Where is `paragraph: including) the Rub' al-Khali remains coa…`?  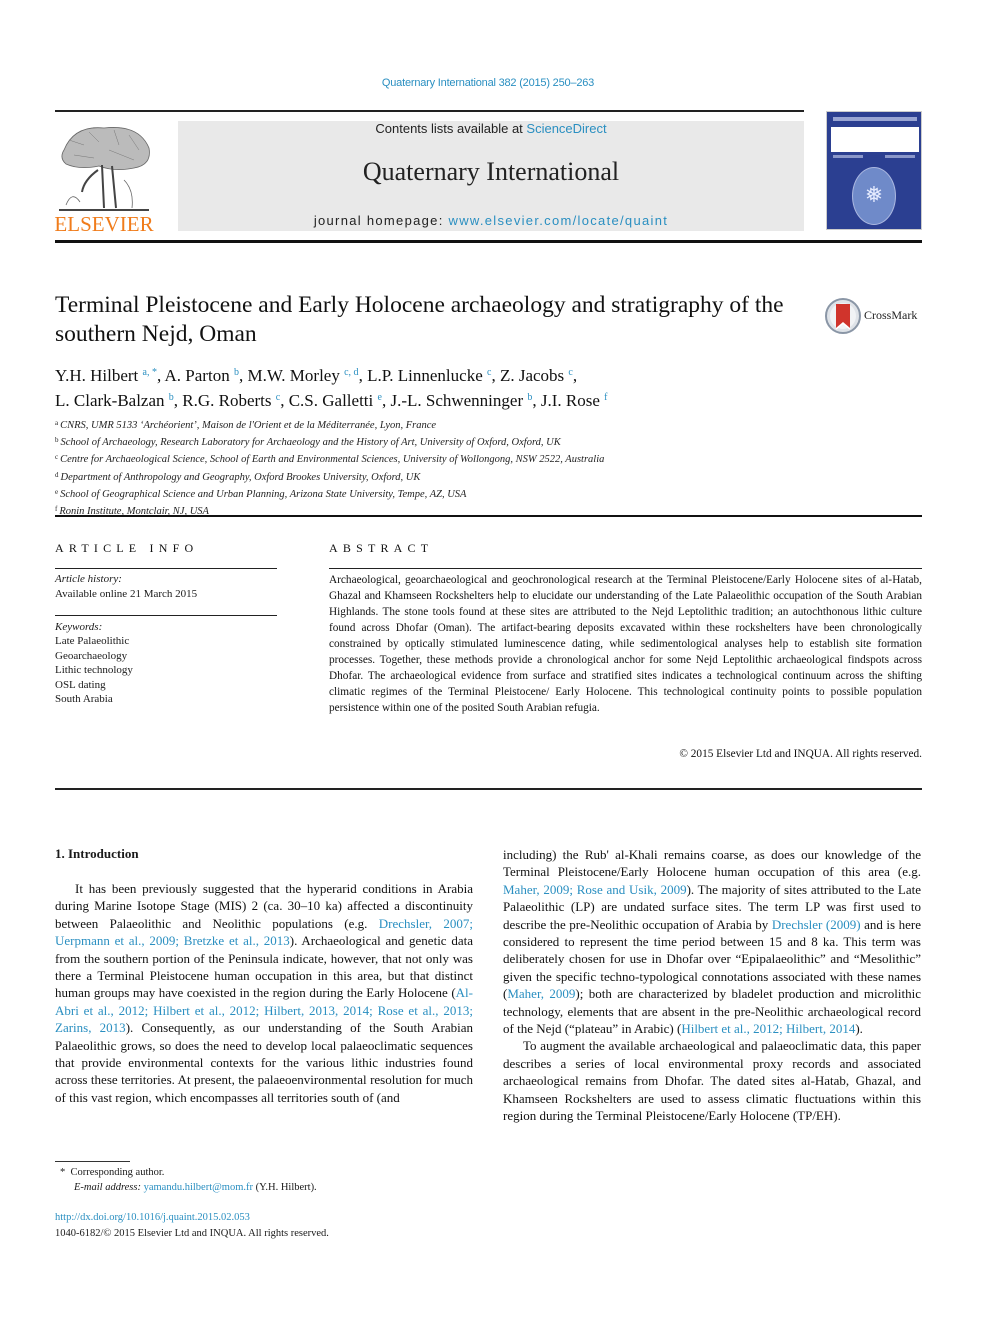
paragraph: including) the Rub' al-Khali remains coa… is located at coordinates (712, 941).